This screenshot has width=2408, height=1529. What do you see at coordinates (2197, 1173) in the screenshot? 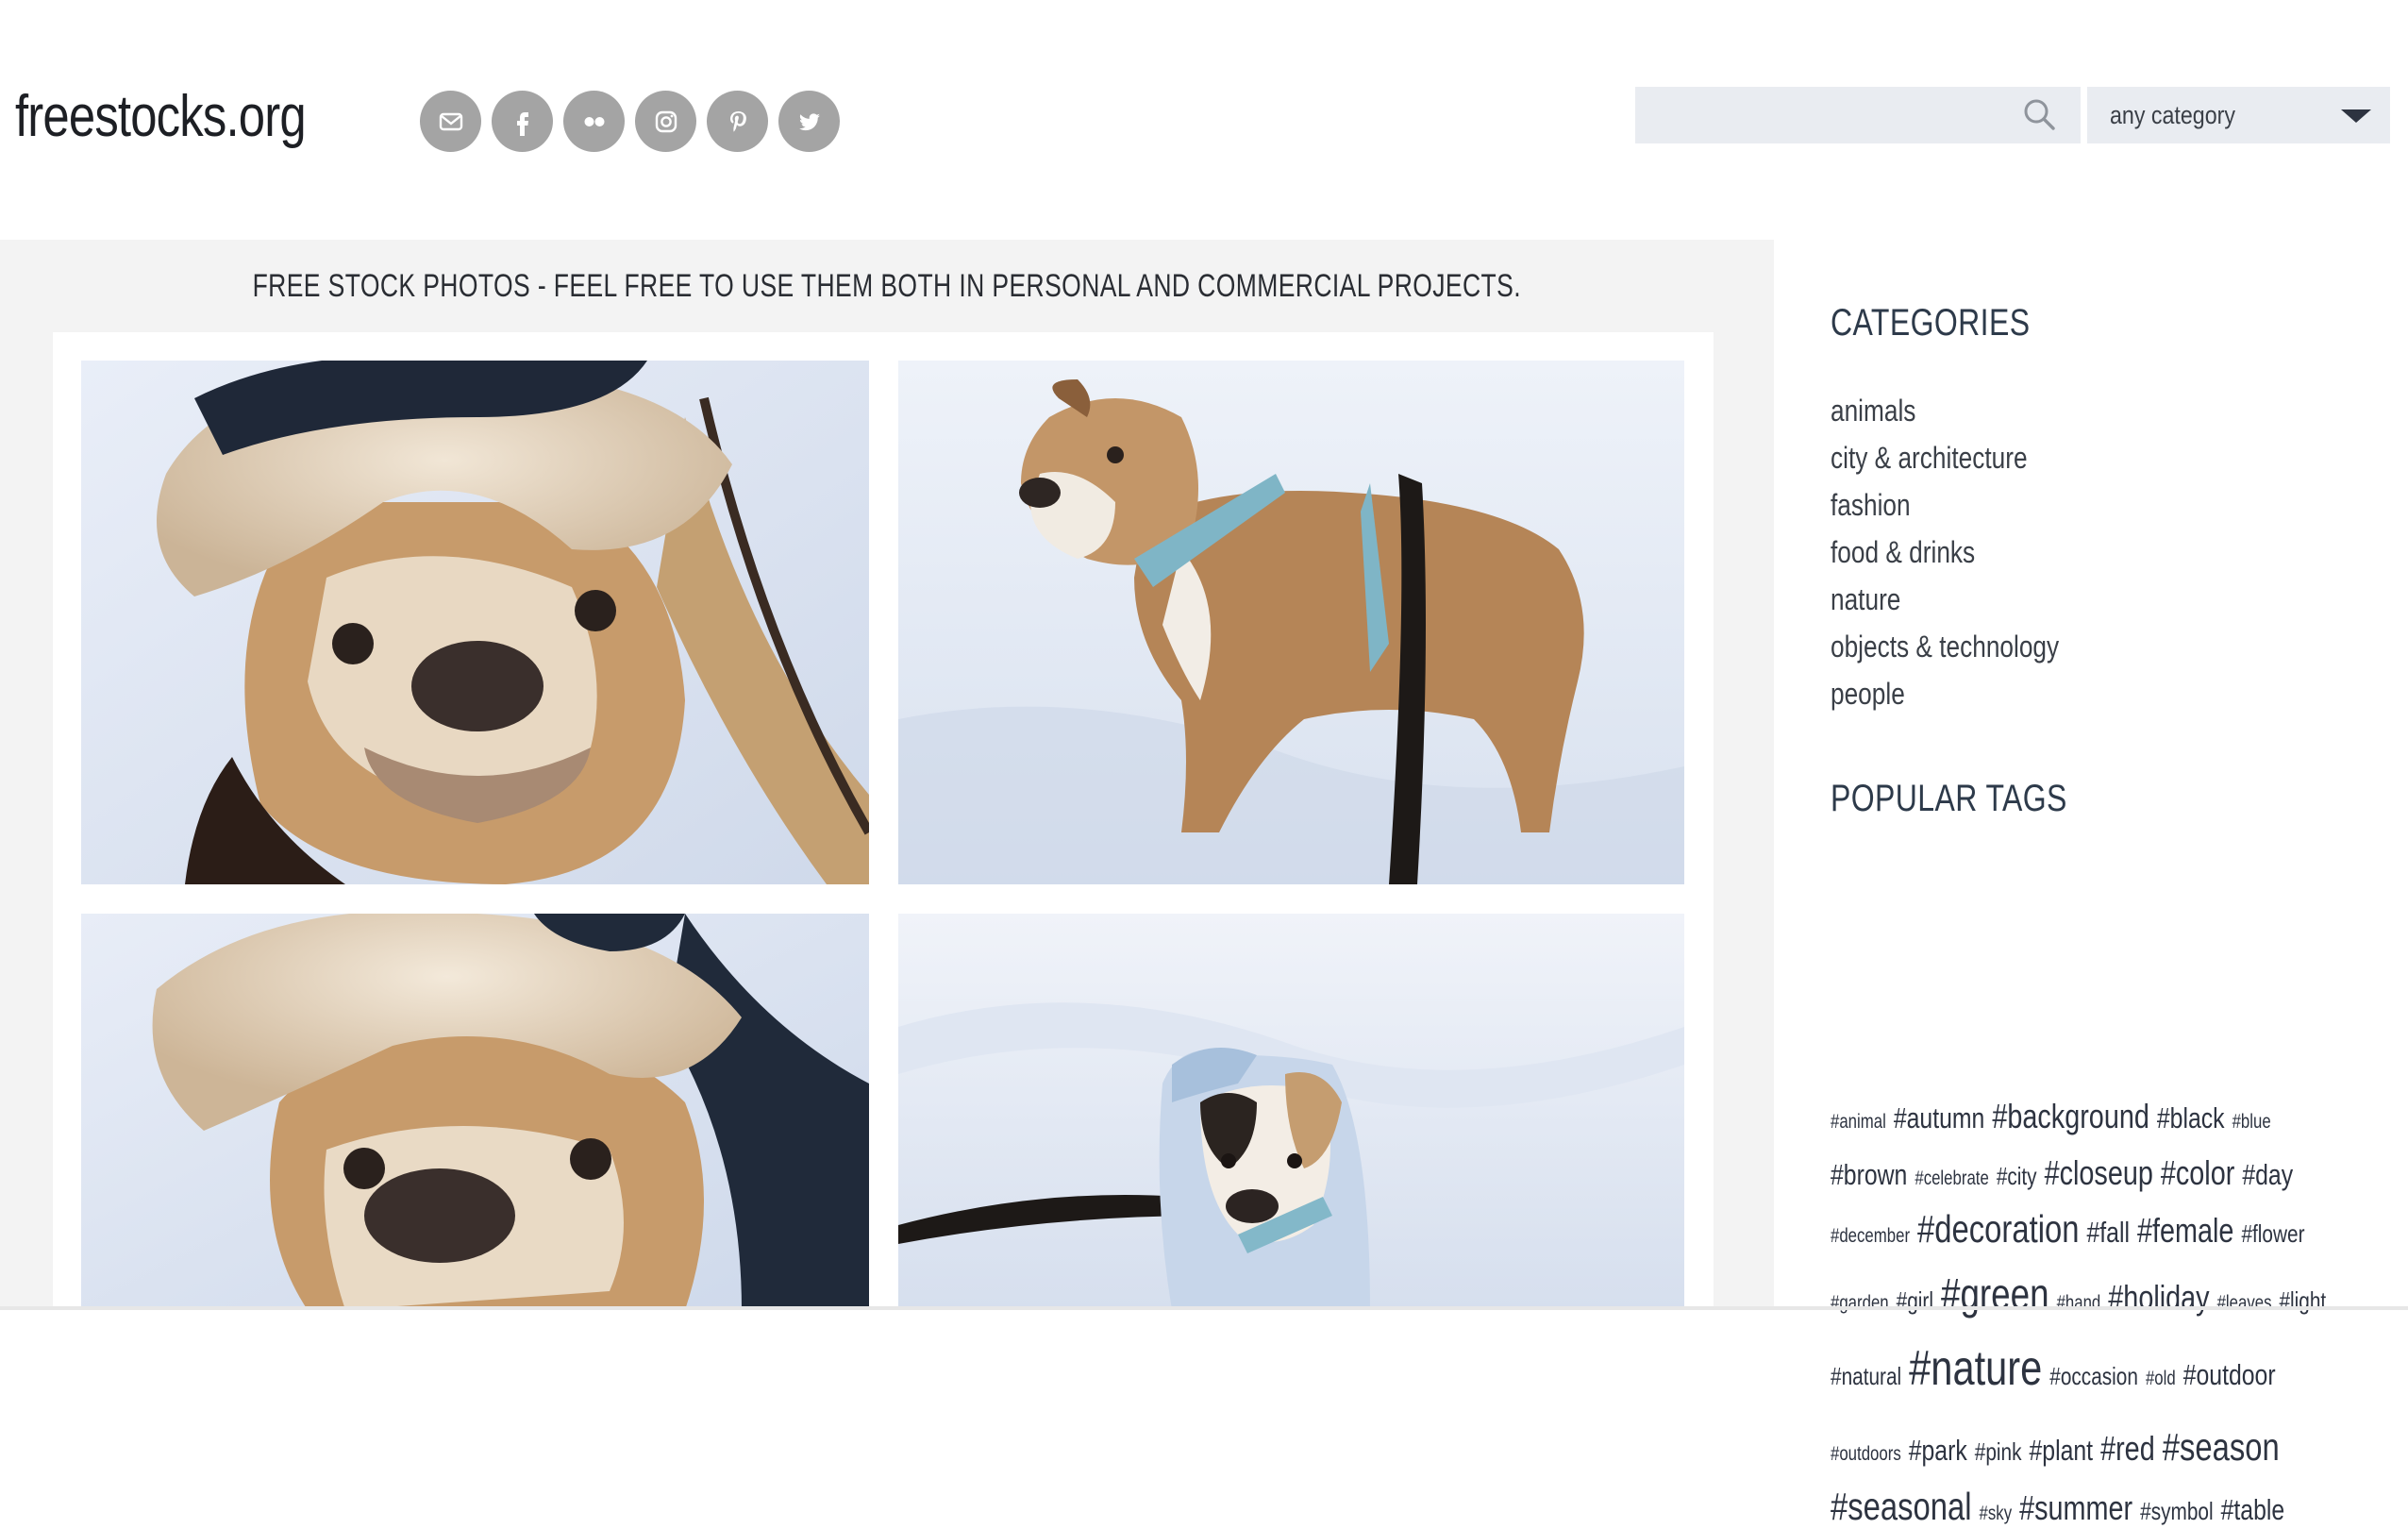
I see `tag-link: #color` at bounding box center [2197, 1173].